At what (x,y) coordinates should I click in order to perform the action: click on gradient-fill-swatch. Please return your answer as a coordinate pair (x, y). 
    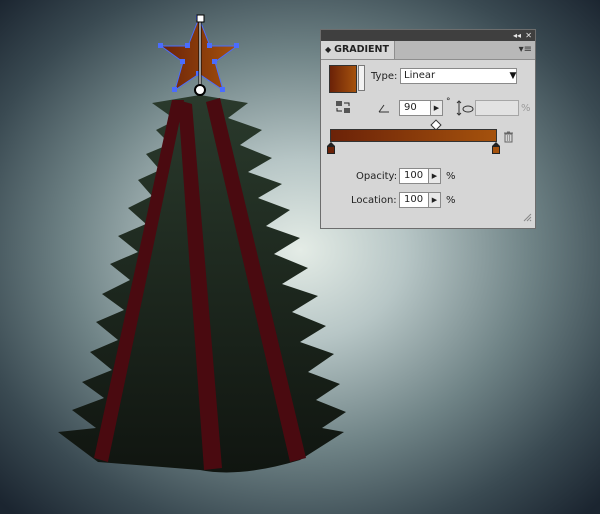
    Looking at the image, I should click on (343, 79).